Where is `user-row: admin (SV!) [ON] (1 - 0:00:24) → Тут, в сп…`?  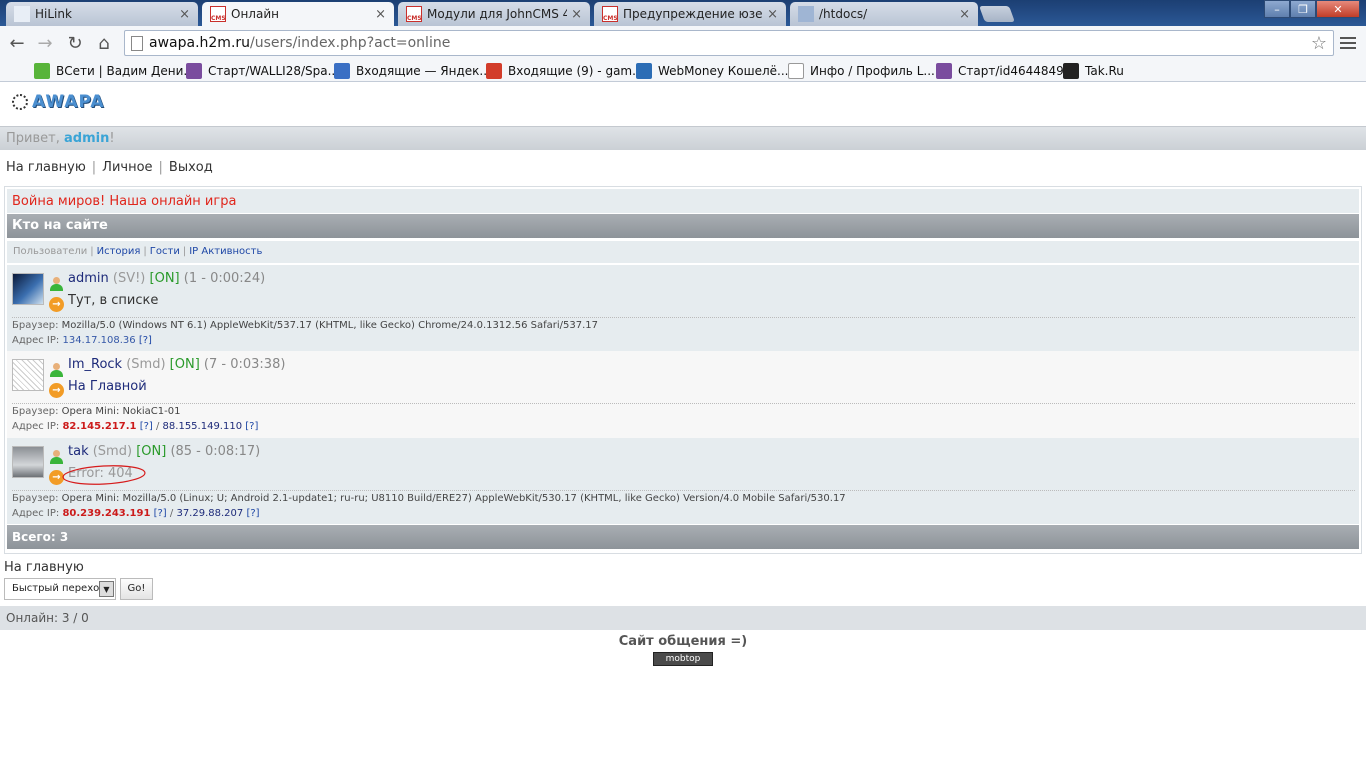
user-row: admin (SV!) [ON] (1 - 0:00:24) → Тут, в сп… is located at coordinates (683, 308).